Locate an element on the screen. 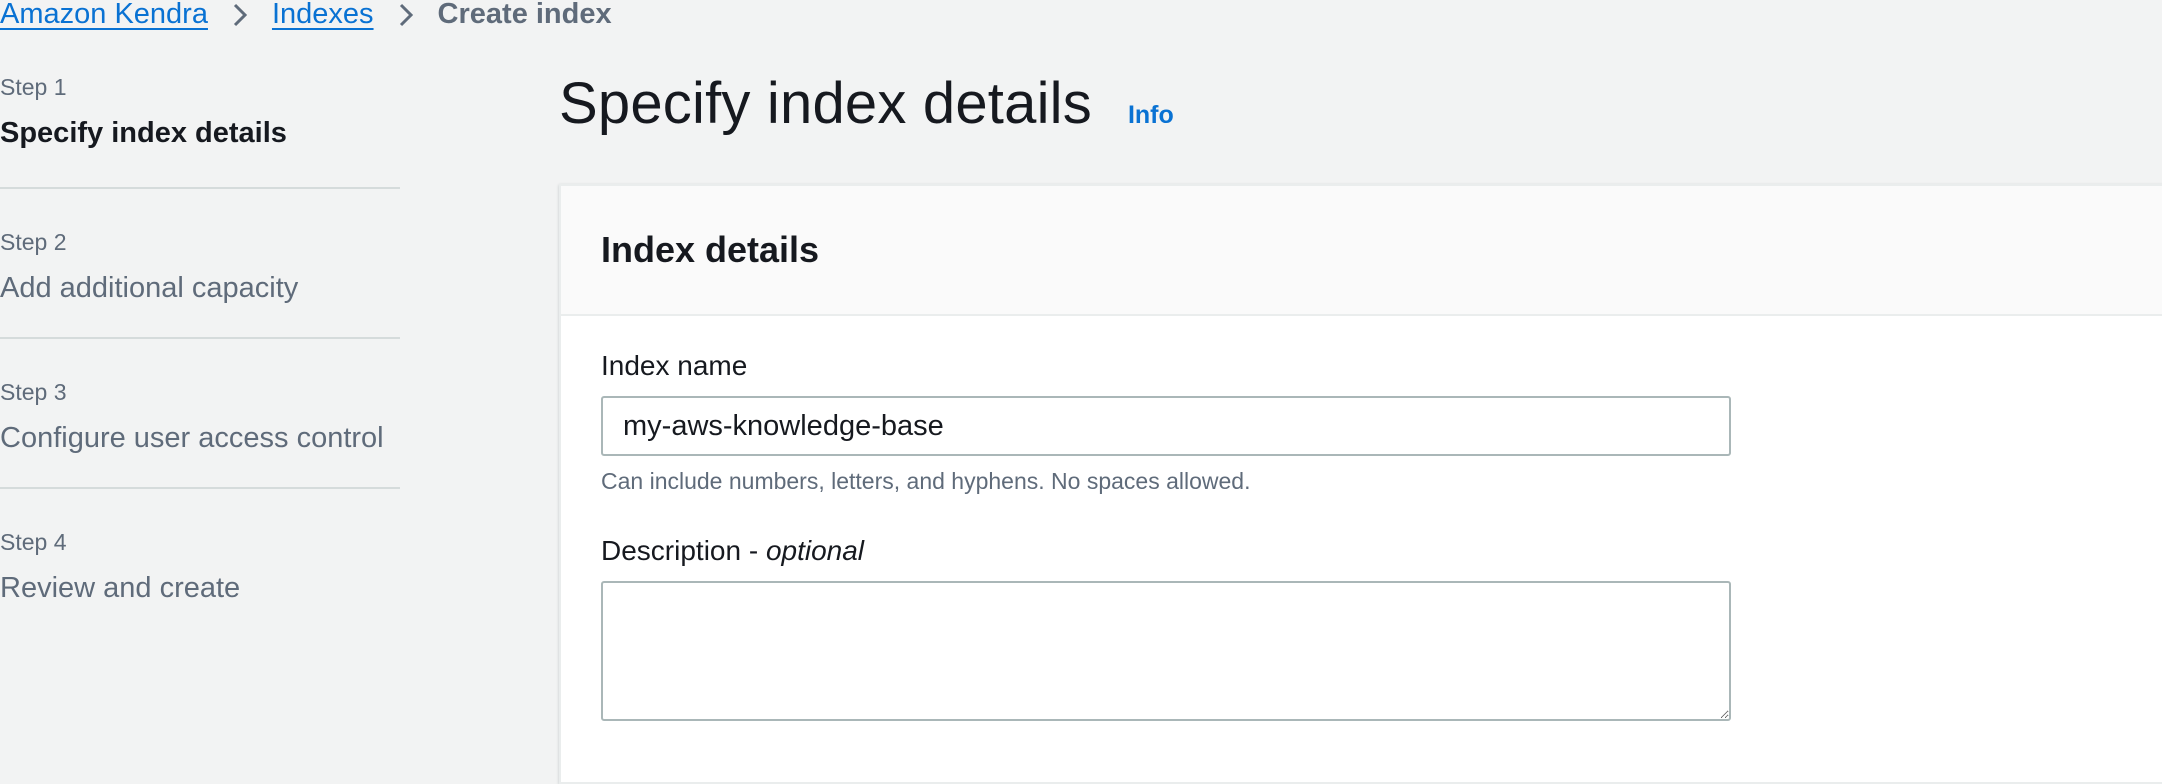 The height and width of the screenshot is (784, 2162). breadcrumb-create-index: Create index is located at coordinates (524, 15).